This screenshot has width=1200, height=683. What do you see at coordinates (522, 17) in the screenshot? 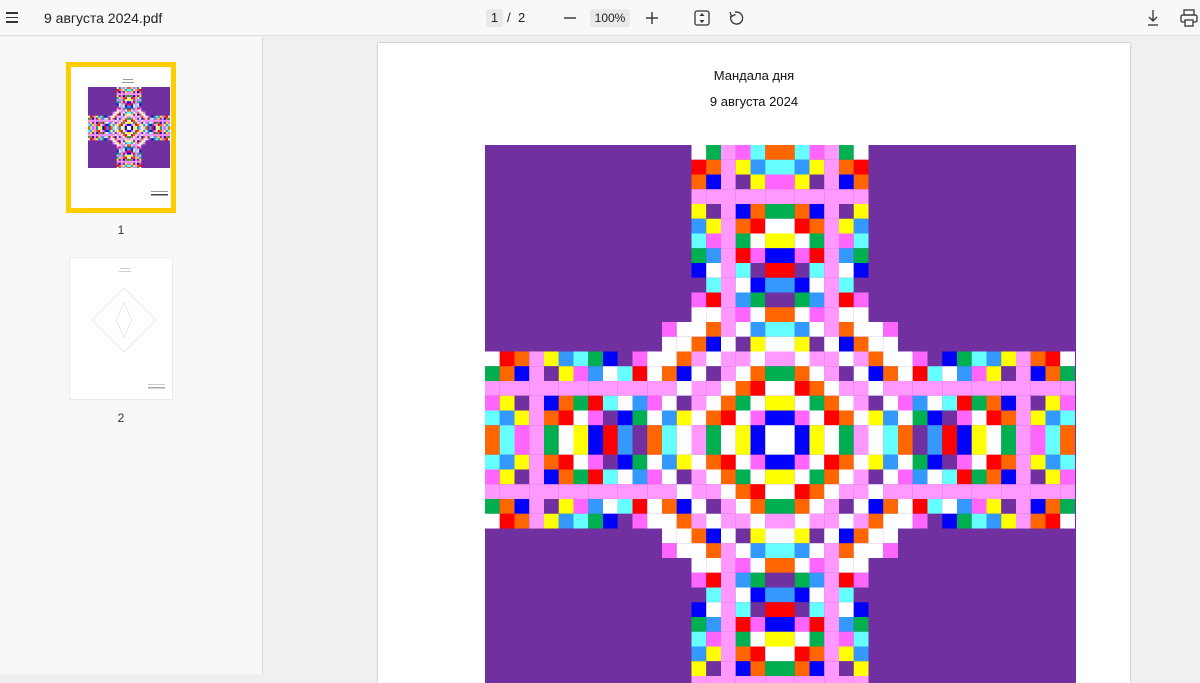
I see `total-pages: 2` at bounding box center [522, 17].